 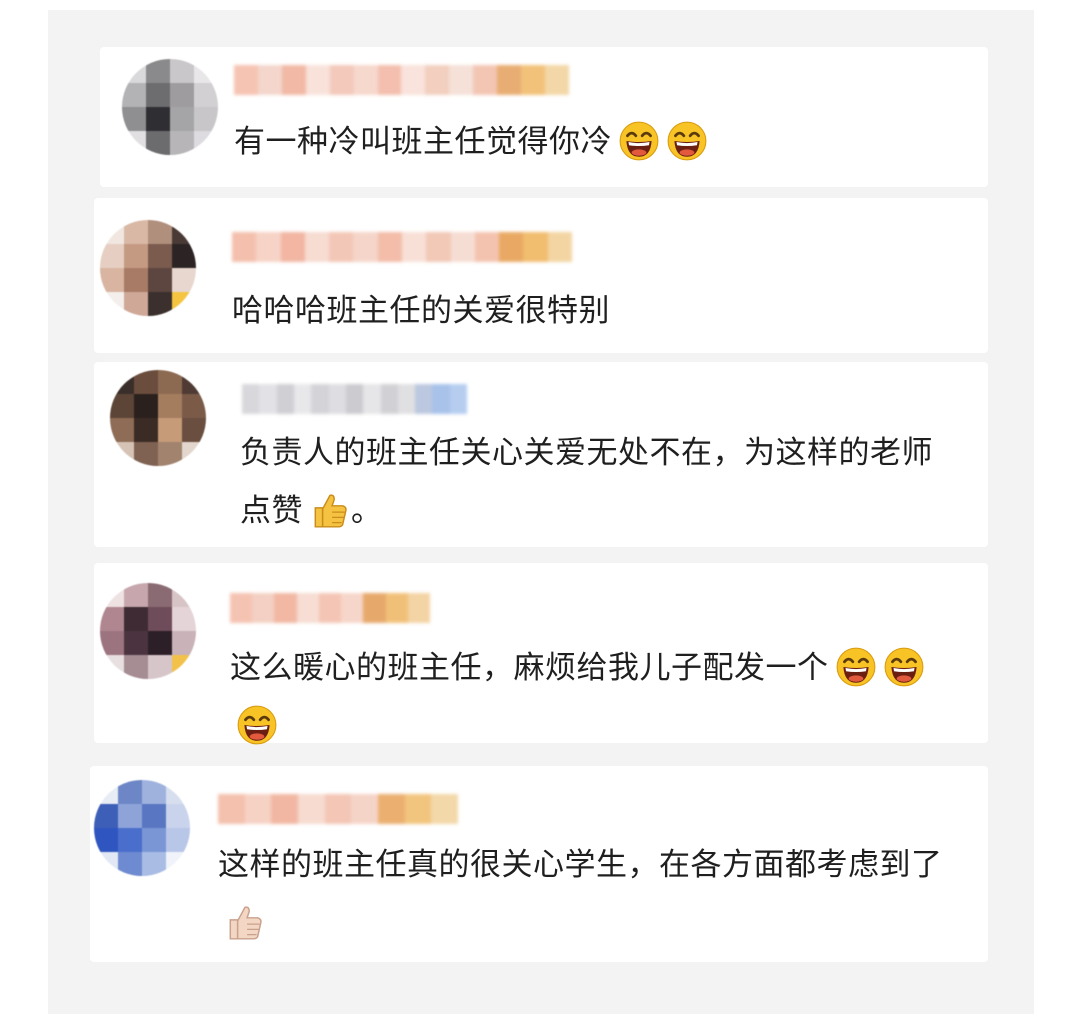 I want to click on comment-text: 有一种冷叫班主任觉得你冷, so click(x=604, y=142).